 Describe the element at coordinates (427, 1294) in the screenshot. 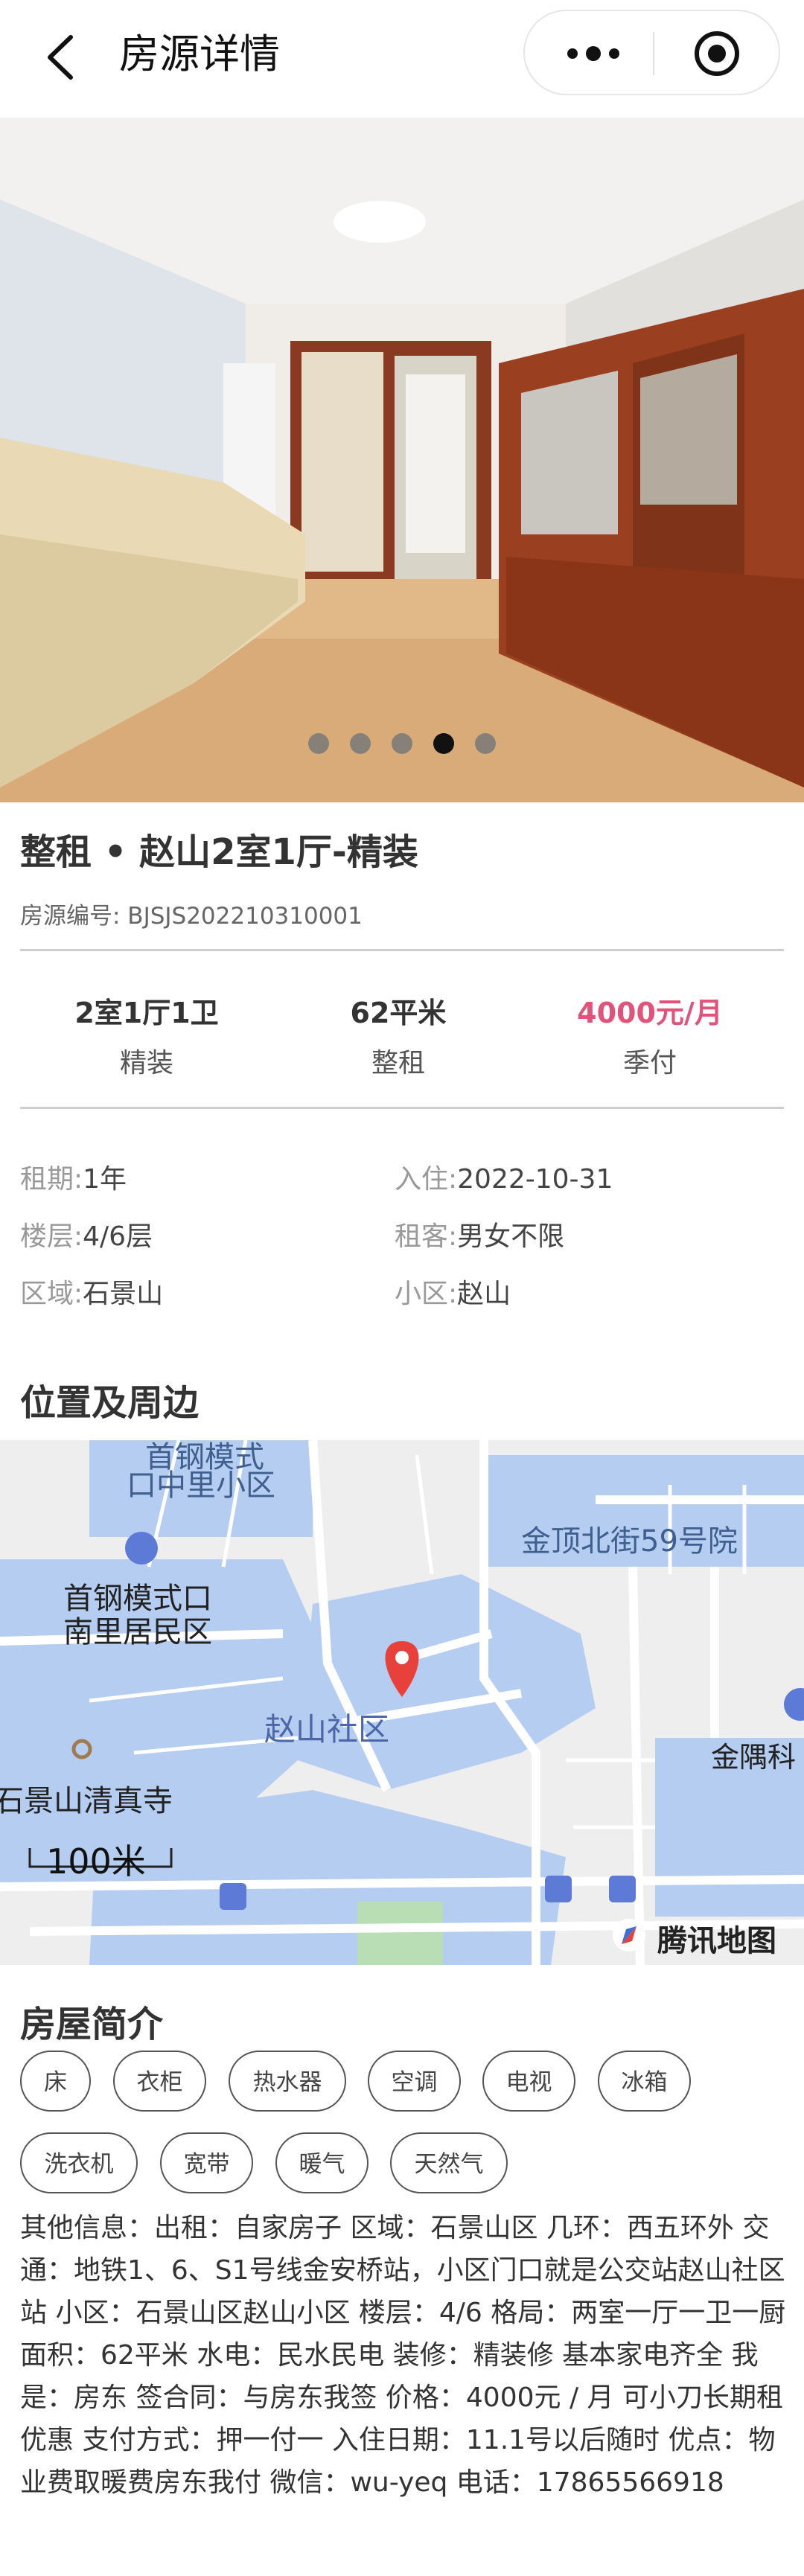

I see `detail-label: 小区:` at that location.